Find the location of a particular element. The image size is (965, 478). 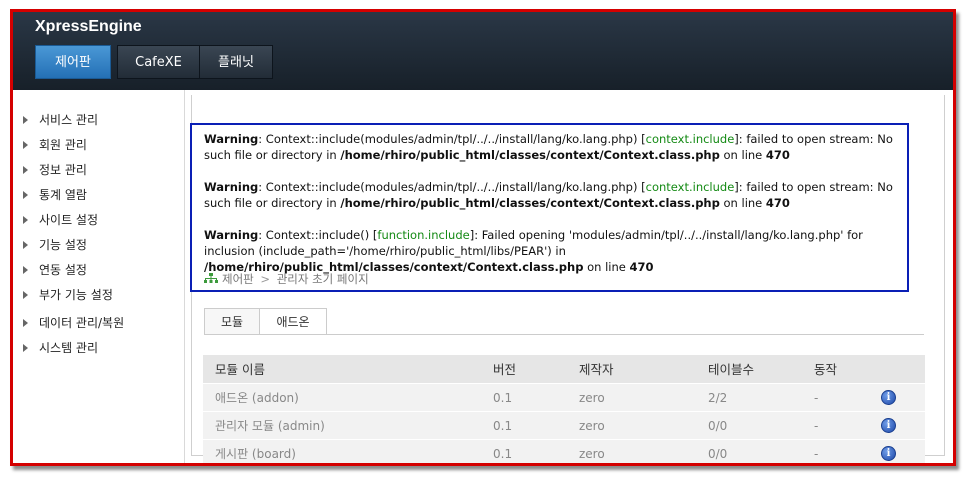

sidebar-item-site-settings: 사이트 설정 is located at coordinates (60, 220).